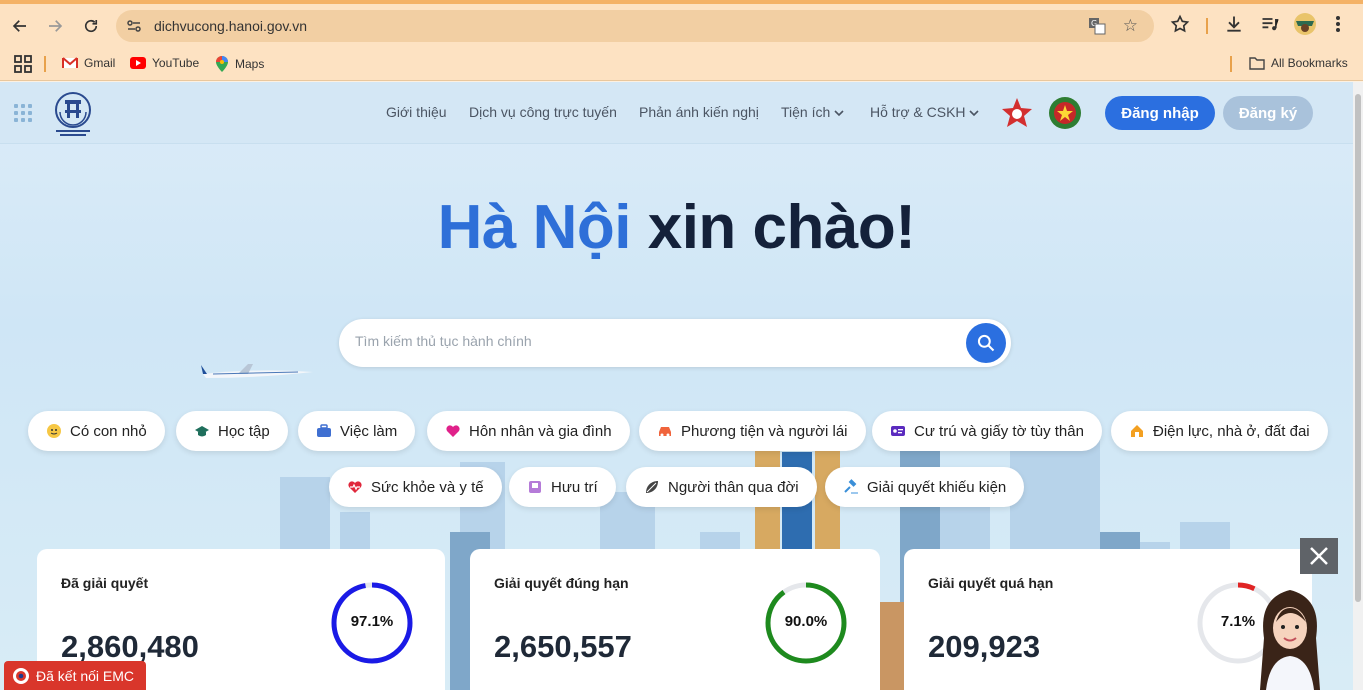 Image resolution: width=1363 pixels, height=690 pixels. I want to click on nav-dich-vu-cong: Dịch vụ công trực tuyến, so click(543, 112).